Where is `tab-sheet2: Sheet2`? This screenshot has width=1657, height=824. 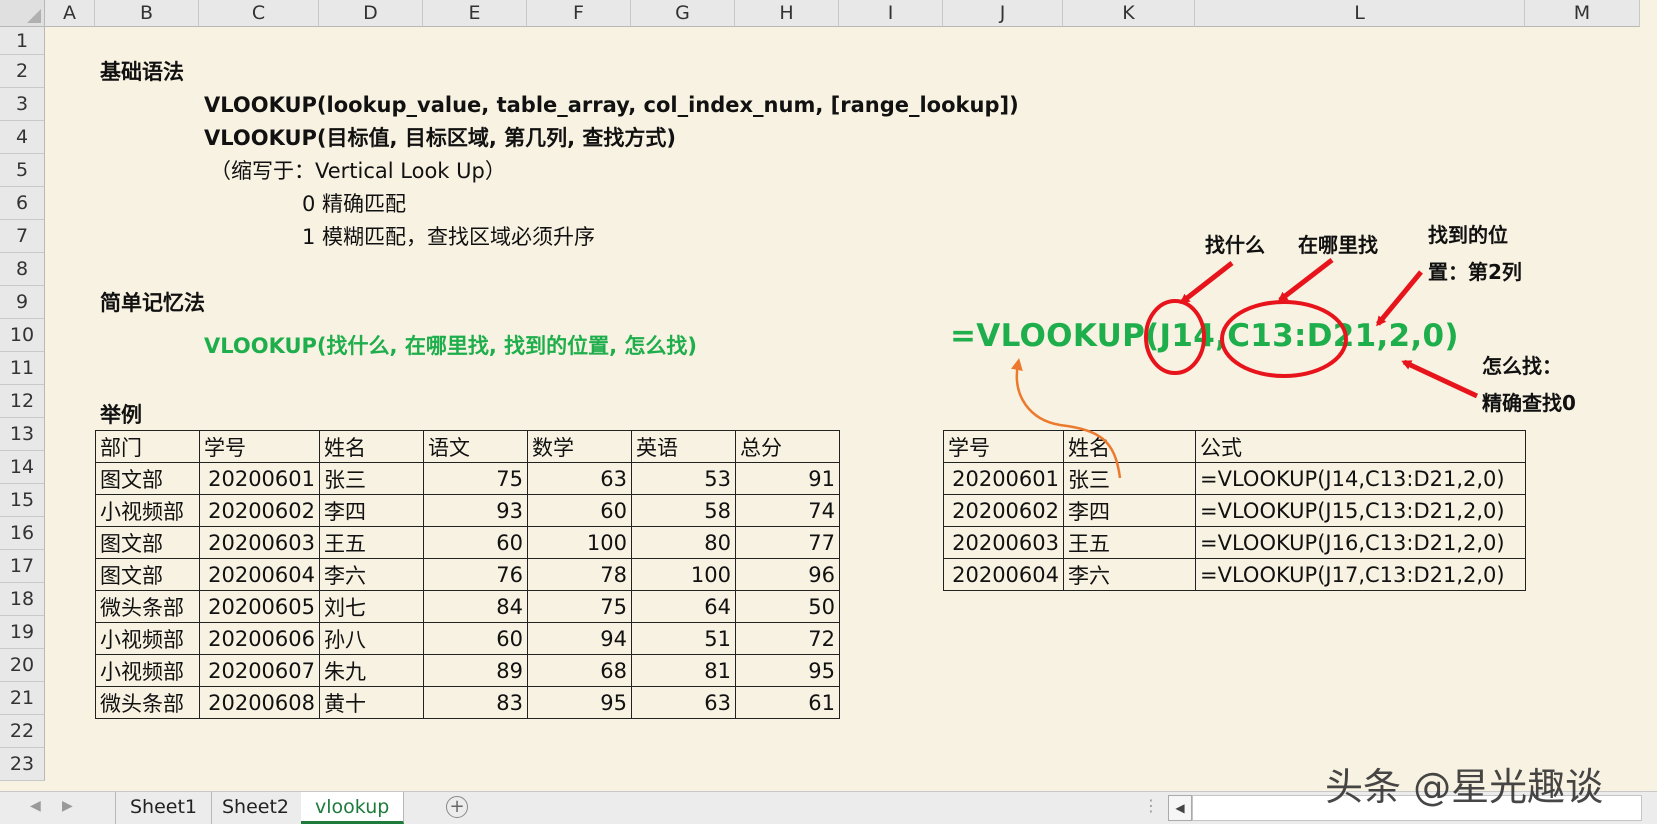 tab-sheet2: Sheet2 is located at coordinates (256, 808).